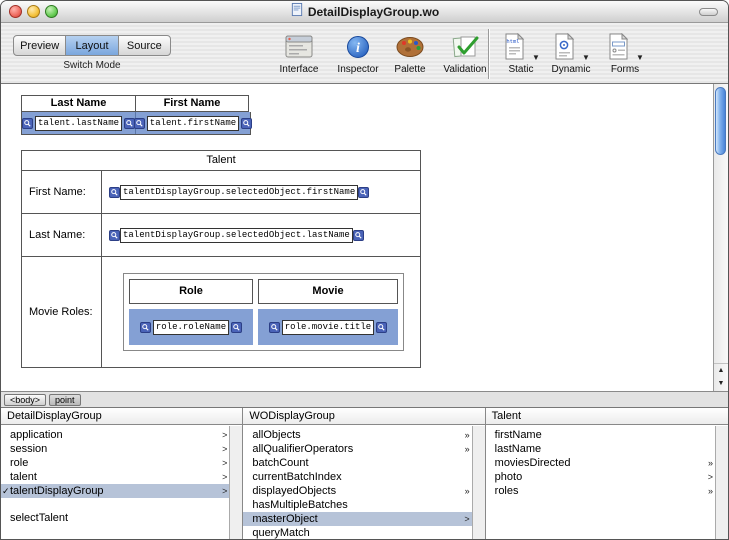  I want to click on validation-button: Validation, so click(465, 53).